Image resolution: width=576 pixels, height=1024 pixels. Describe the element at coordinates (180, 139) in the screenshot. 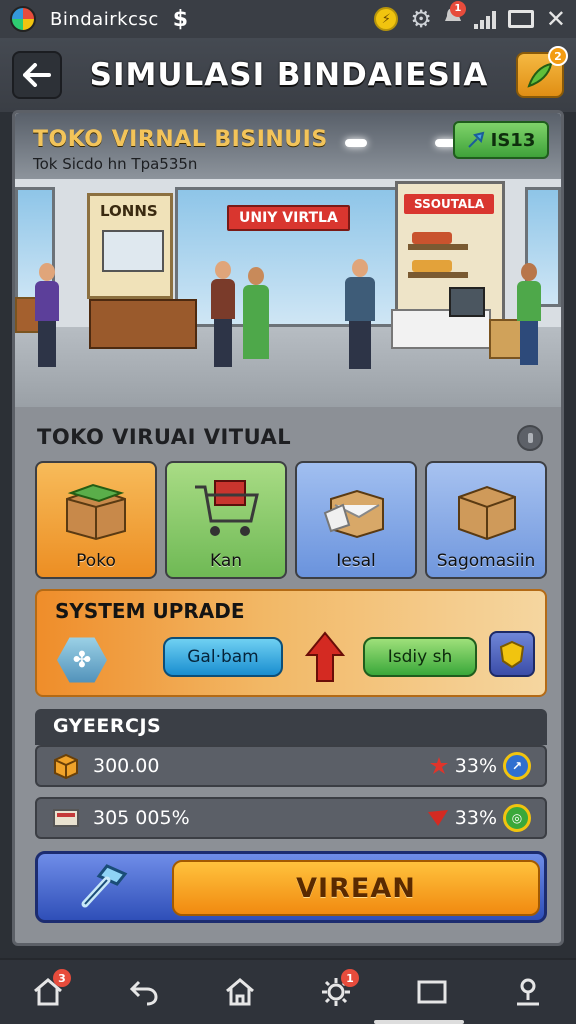

I see `store-title: TOKO VIRNAL BISINUIS` at that location.